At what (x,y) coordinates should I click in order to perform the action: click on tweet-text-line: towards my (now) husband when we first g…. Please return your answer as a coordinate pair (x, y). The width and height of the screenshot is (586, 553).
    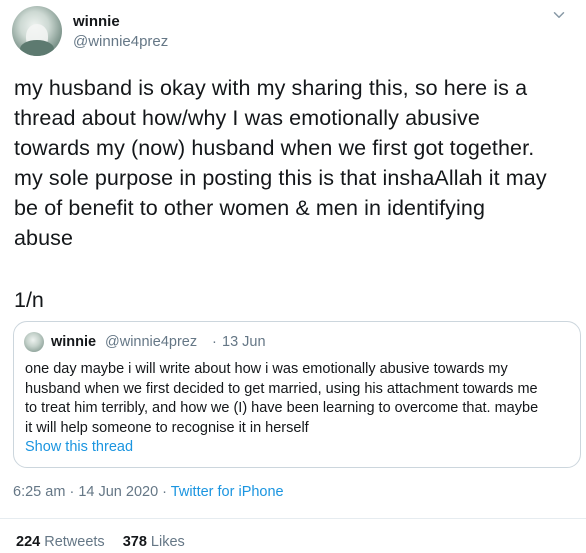
    Looking at the image, I should click on (274, 148).